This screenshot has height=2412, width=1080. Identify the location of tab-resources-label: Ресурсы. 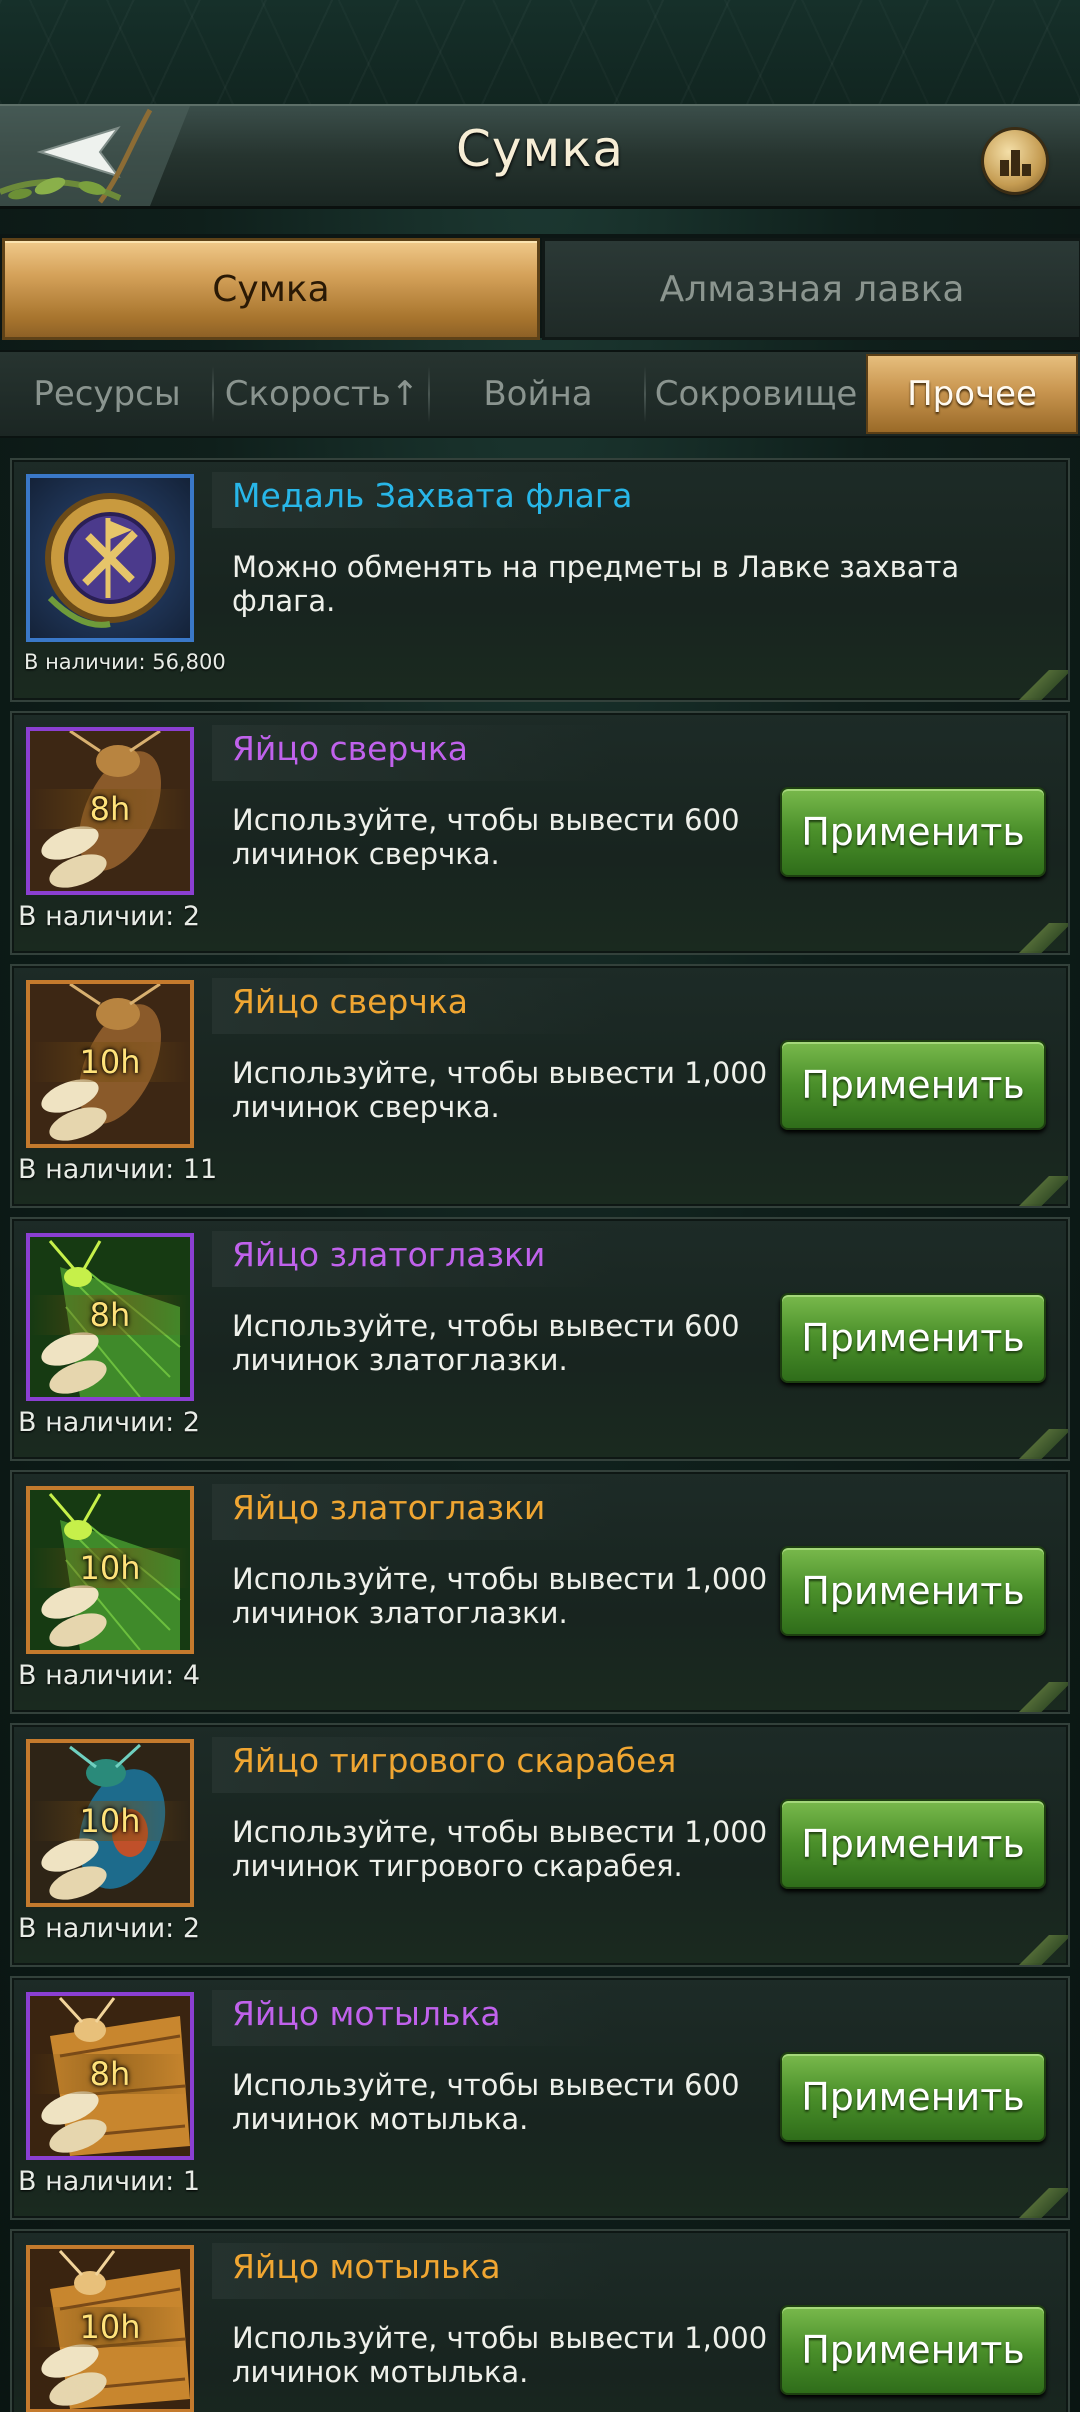
(107, 394).